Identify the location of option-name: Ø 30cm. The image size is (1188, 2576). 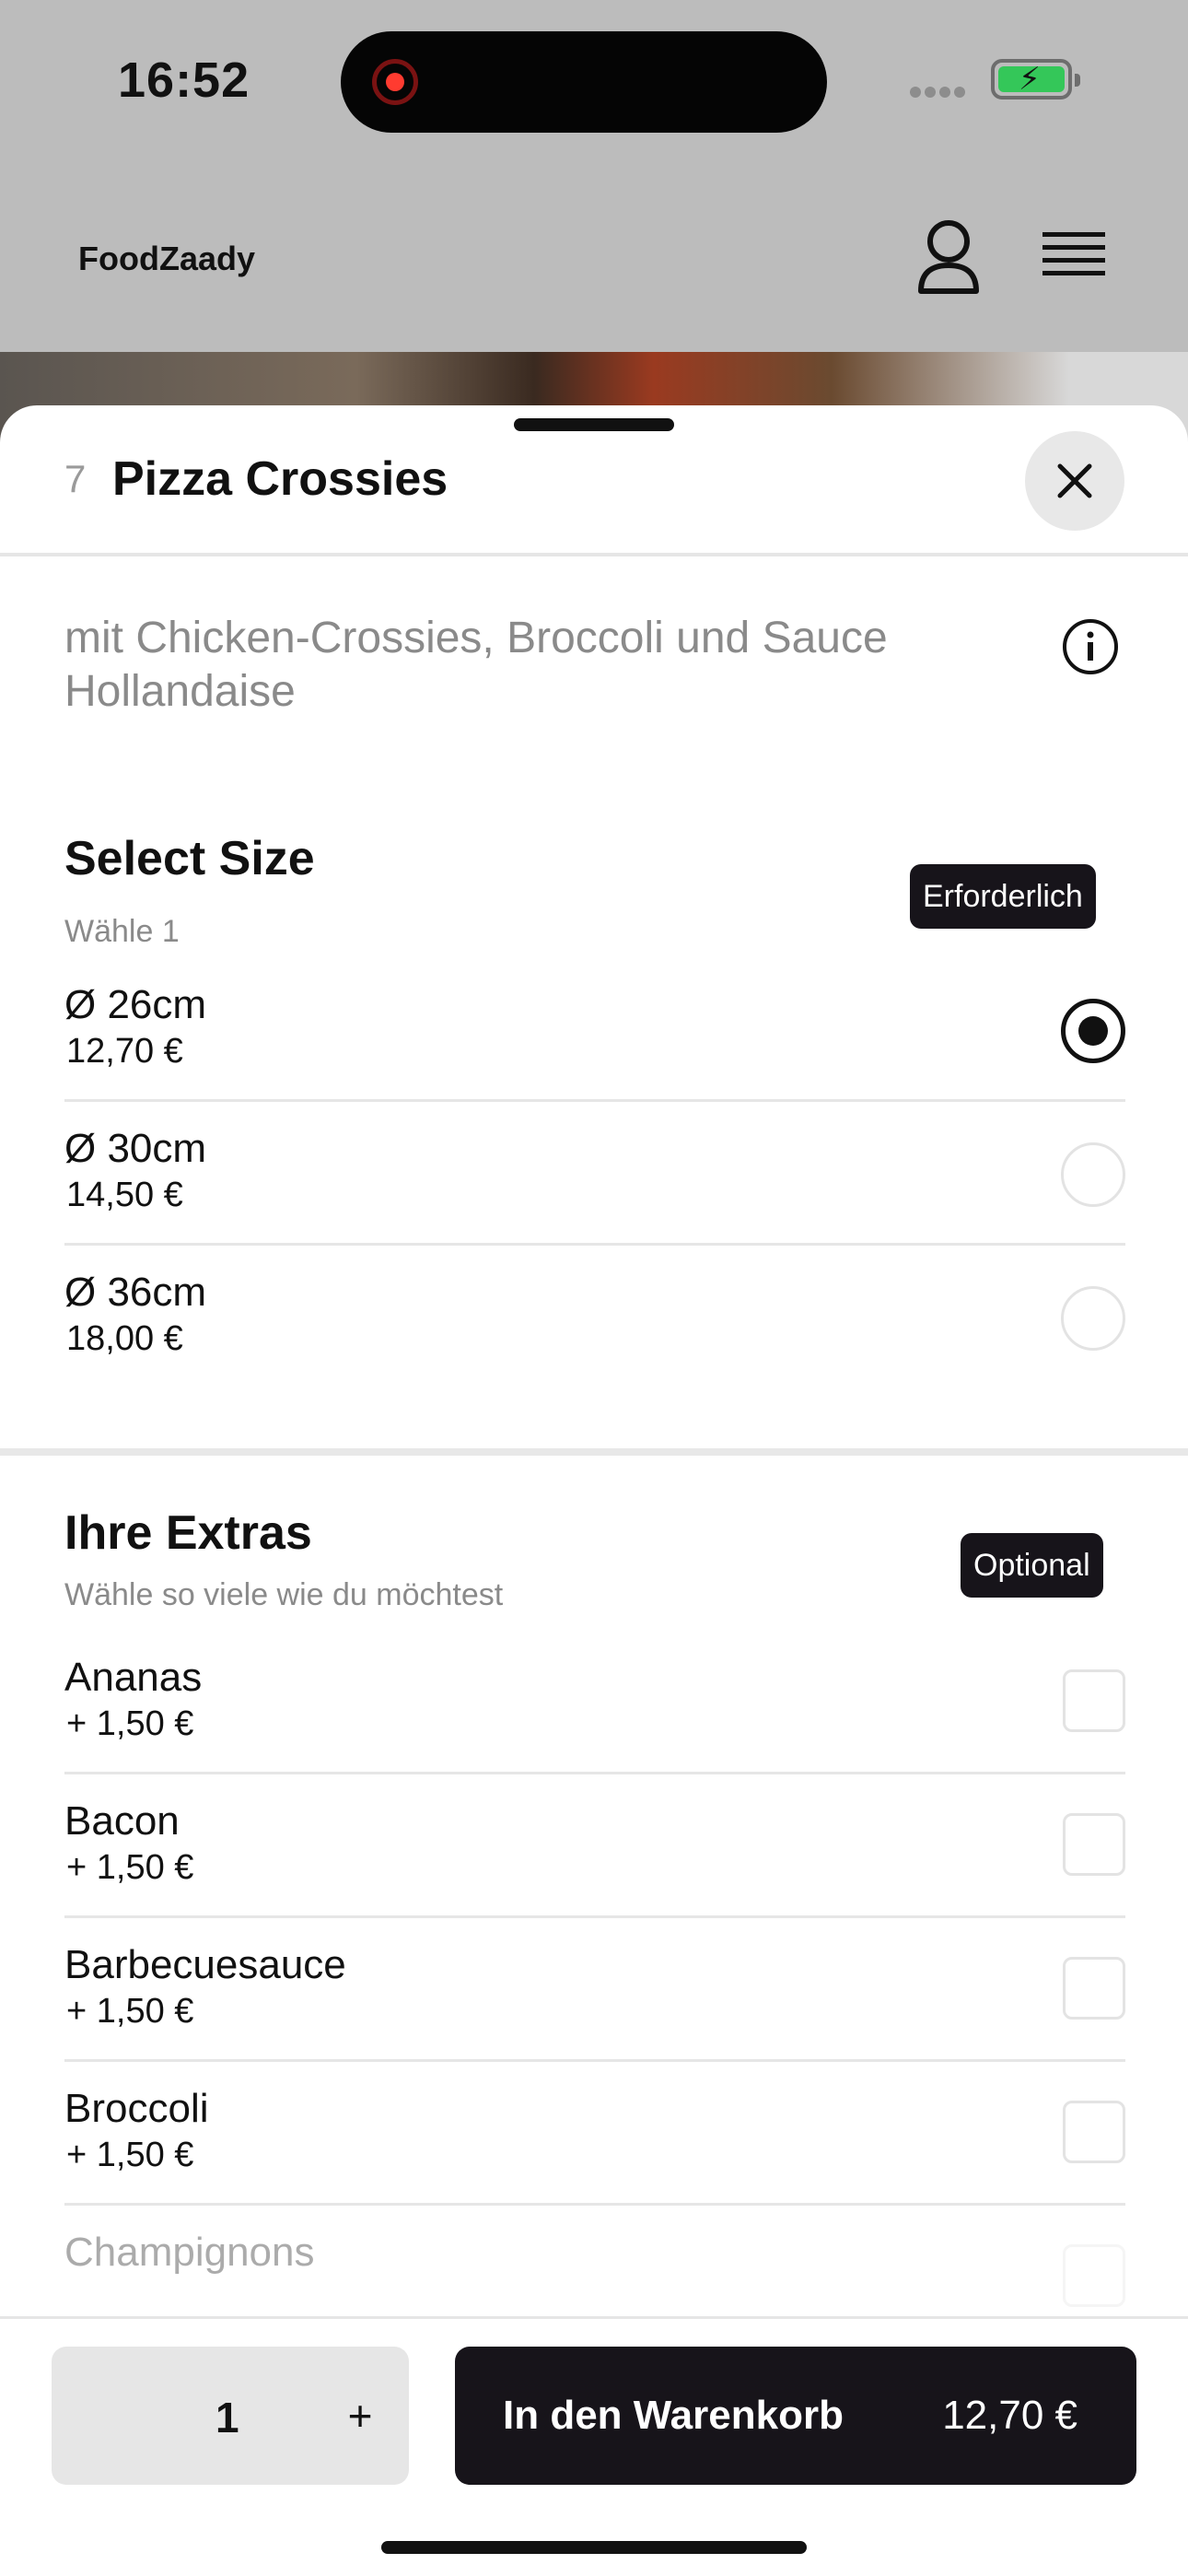
(135, 1148).